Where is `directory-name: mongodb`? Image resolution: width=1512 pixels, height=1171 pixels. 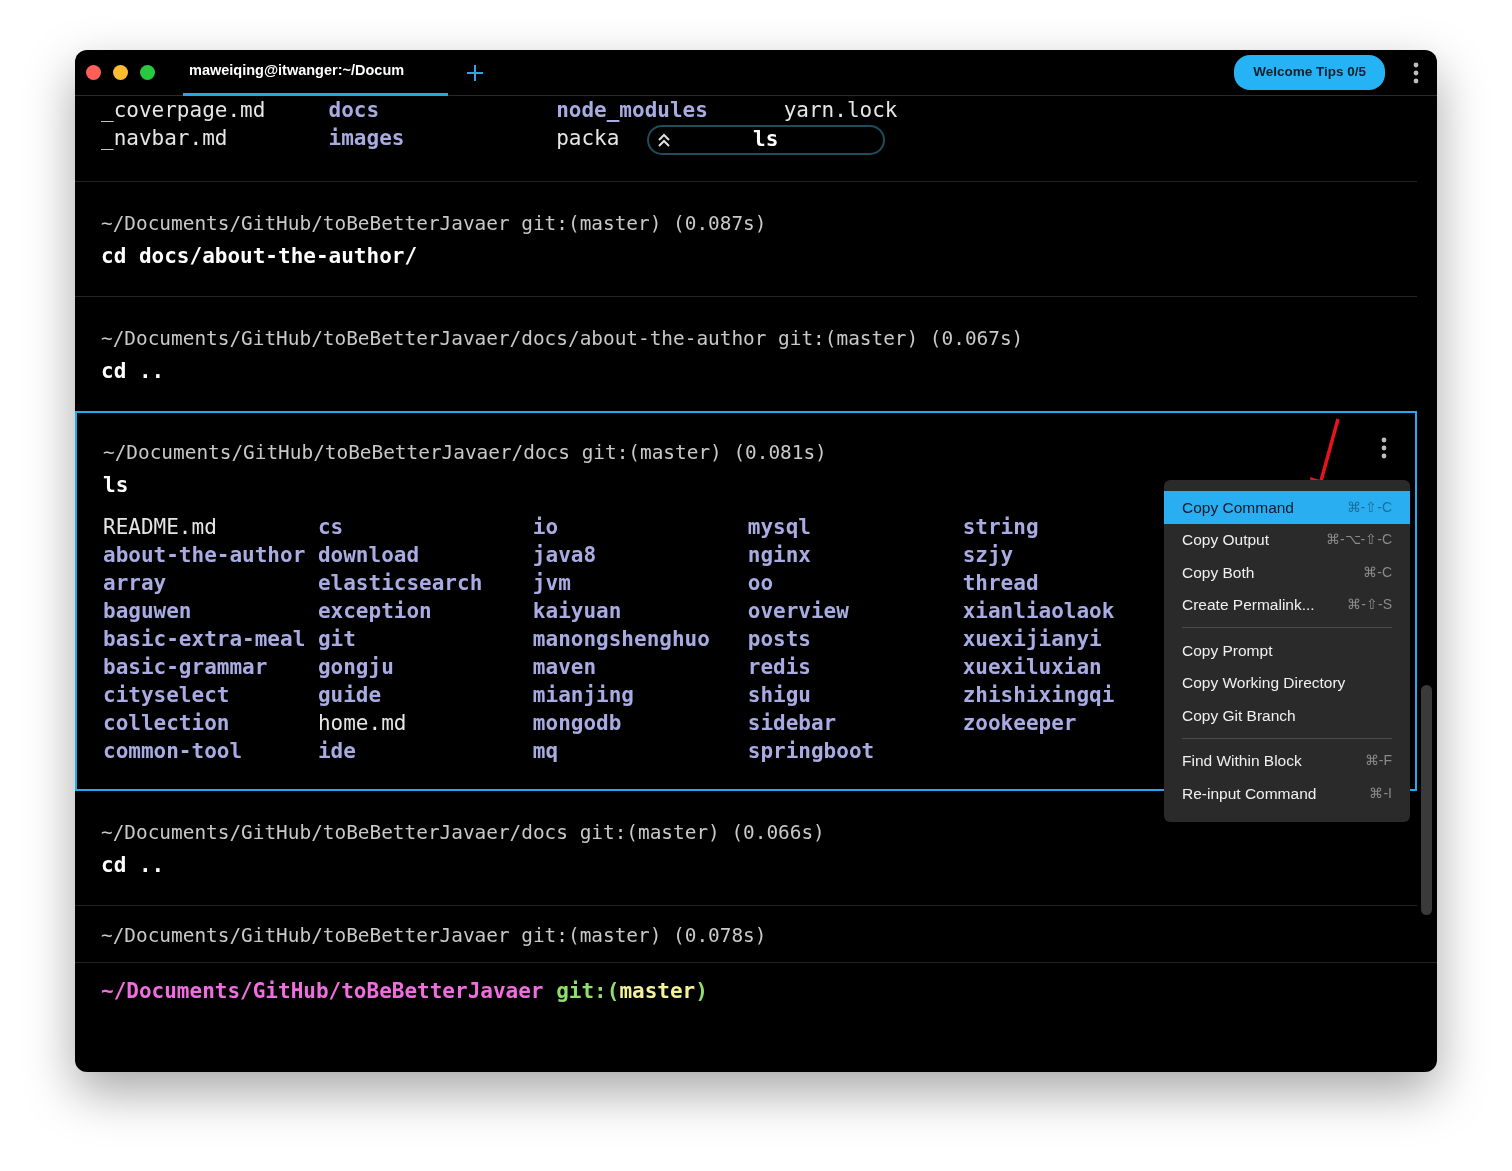
directory-name: mongodb is located at coordinates (577, 723).